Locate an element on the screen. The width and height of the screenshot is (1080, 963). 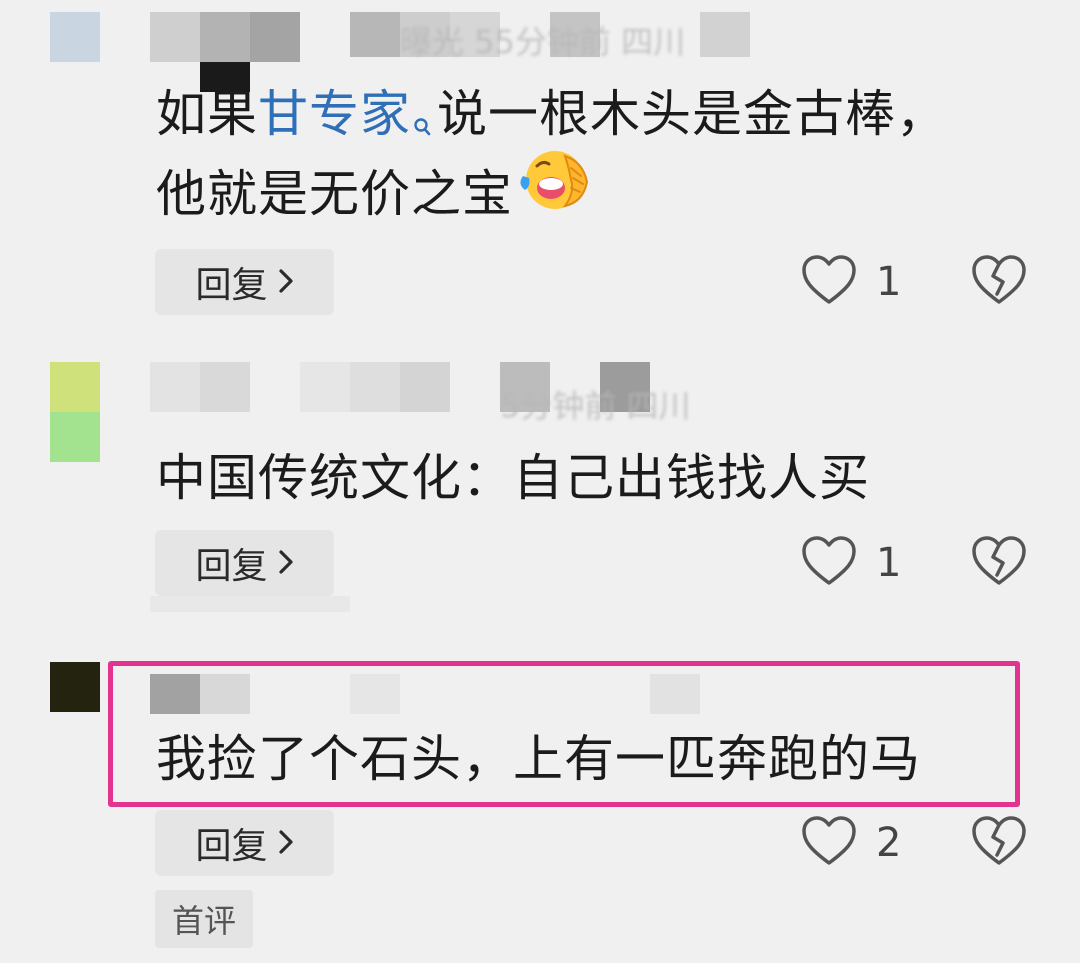
like-button: 2 is located at coordinates (850, 843).